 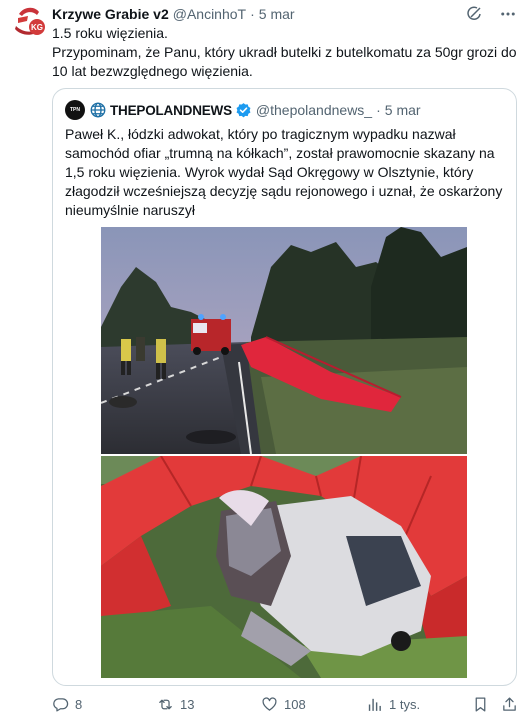 What do you see at coordinates (405, 704) in the screenshot?
I see `views-count: 1 tys.` at bounding box center [405, 704].